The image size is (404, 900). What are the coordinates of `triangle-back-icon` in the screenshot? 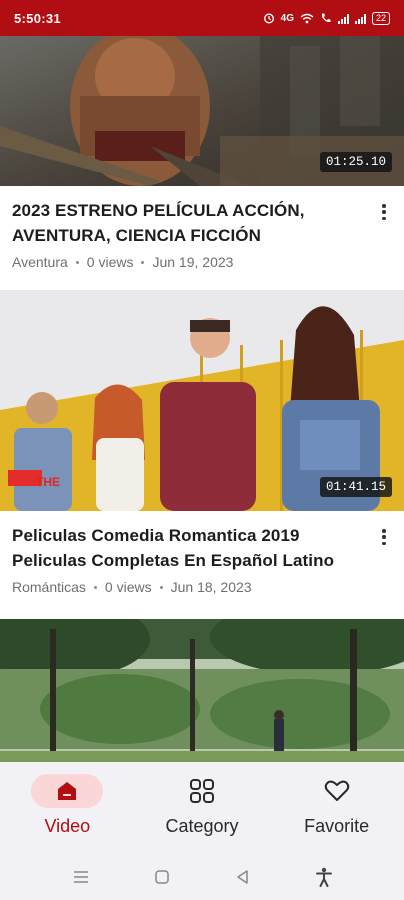 It's located at (242, 877).